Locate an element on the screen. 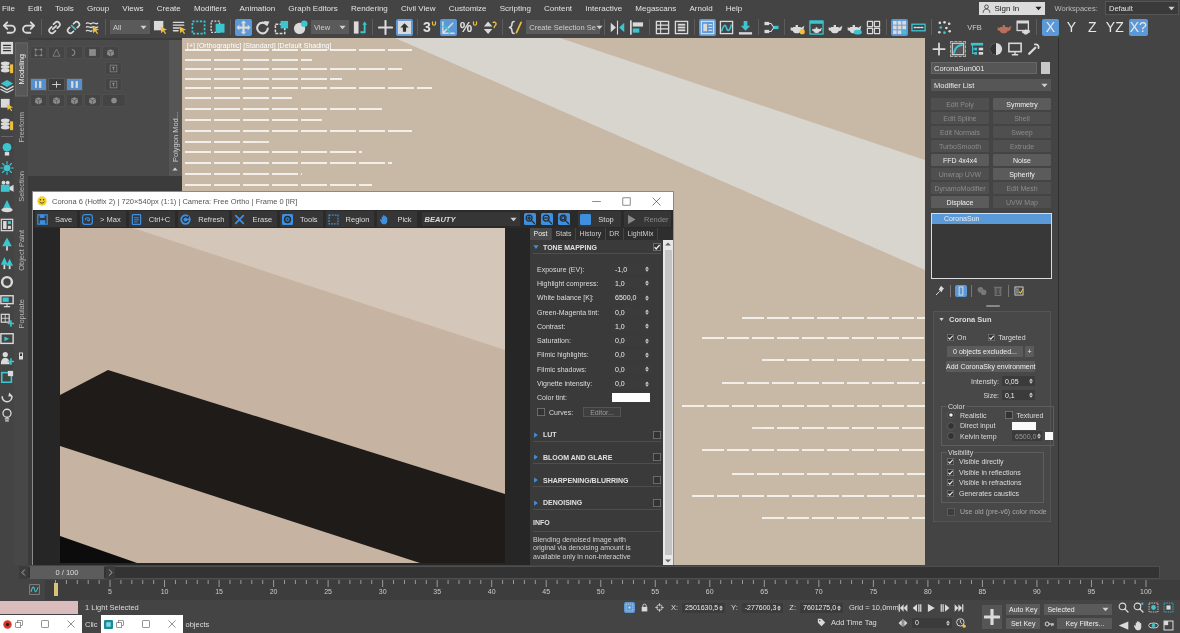 This screenshot has width=1180, height=633. menu-item: Arnold is located at coordinates (701, 8).